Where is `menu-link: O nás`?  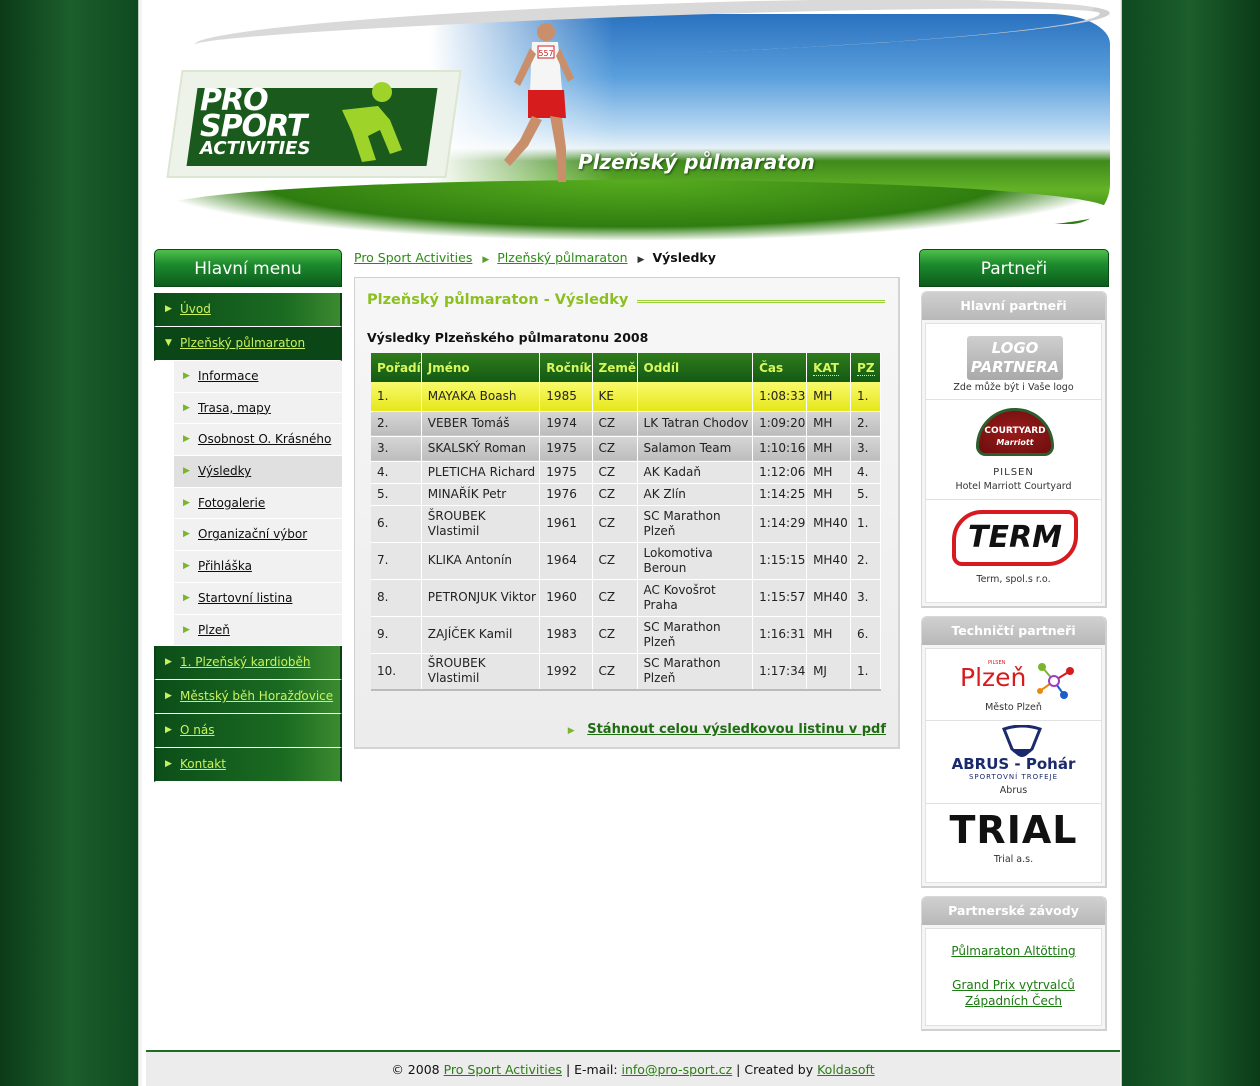 menu-link: O nás is located at coordinates (197, 730).